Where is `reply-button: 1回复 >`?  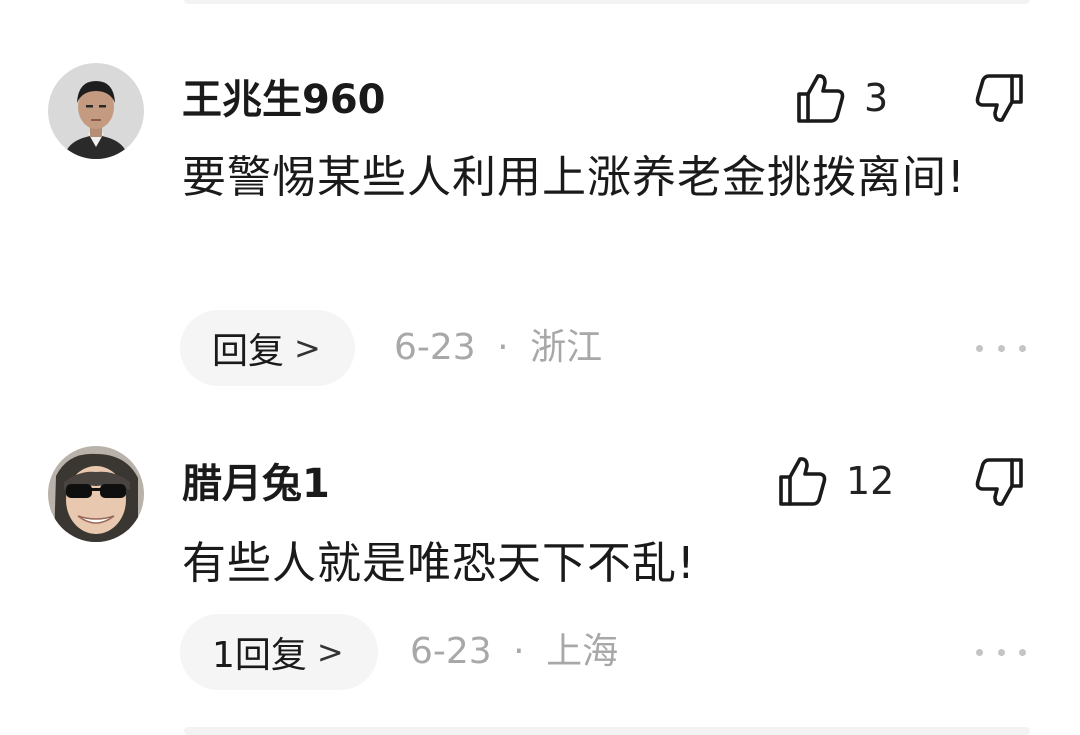 reply-button: 1回复 > is located at coordinates (279, 652).